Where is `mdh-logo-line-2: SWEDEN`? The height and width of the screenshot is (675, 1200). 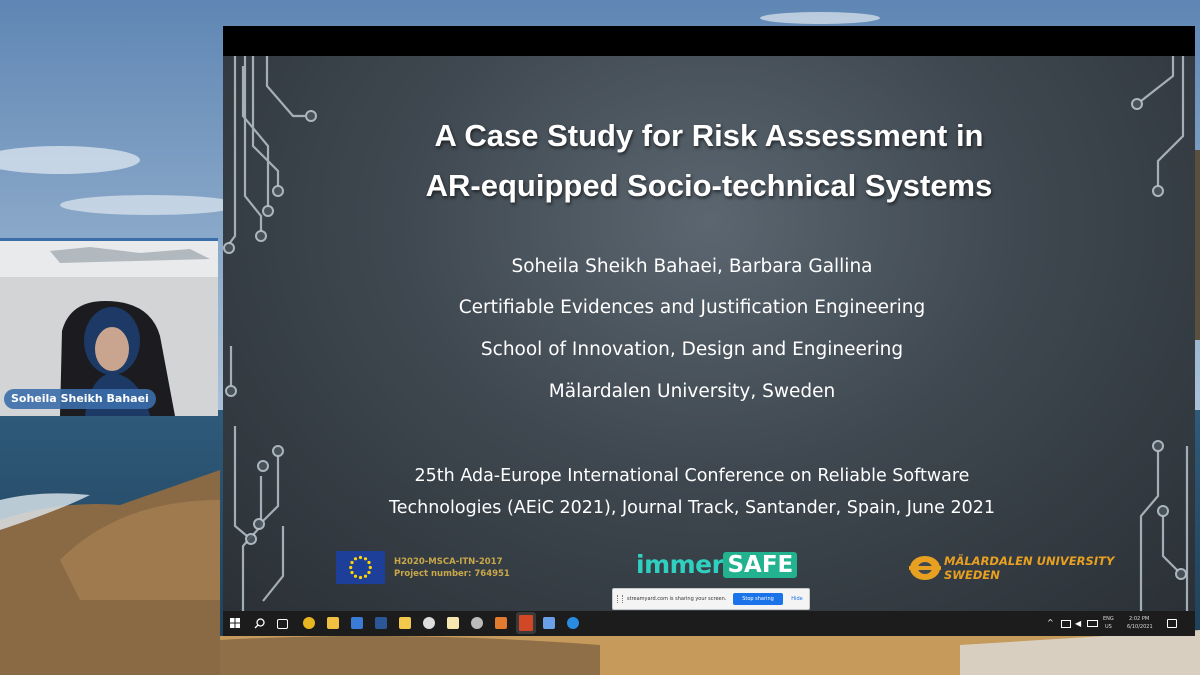
mdh-logo-line-2: SWEDEN is located at coordinates (972, 575).